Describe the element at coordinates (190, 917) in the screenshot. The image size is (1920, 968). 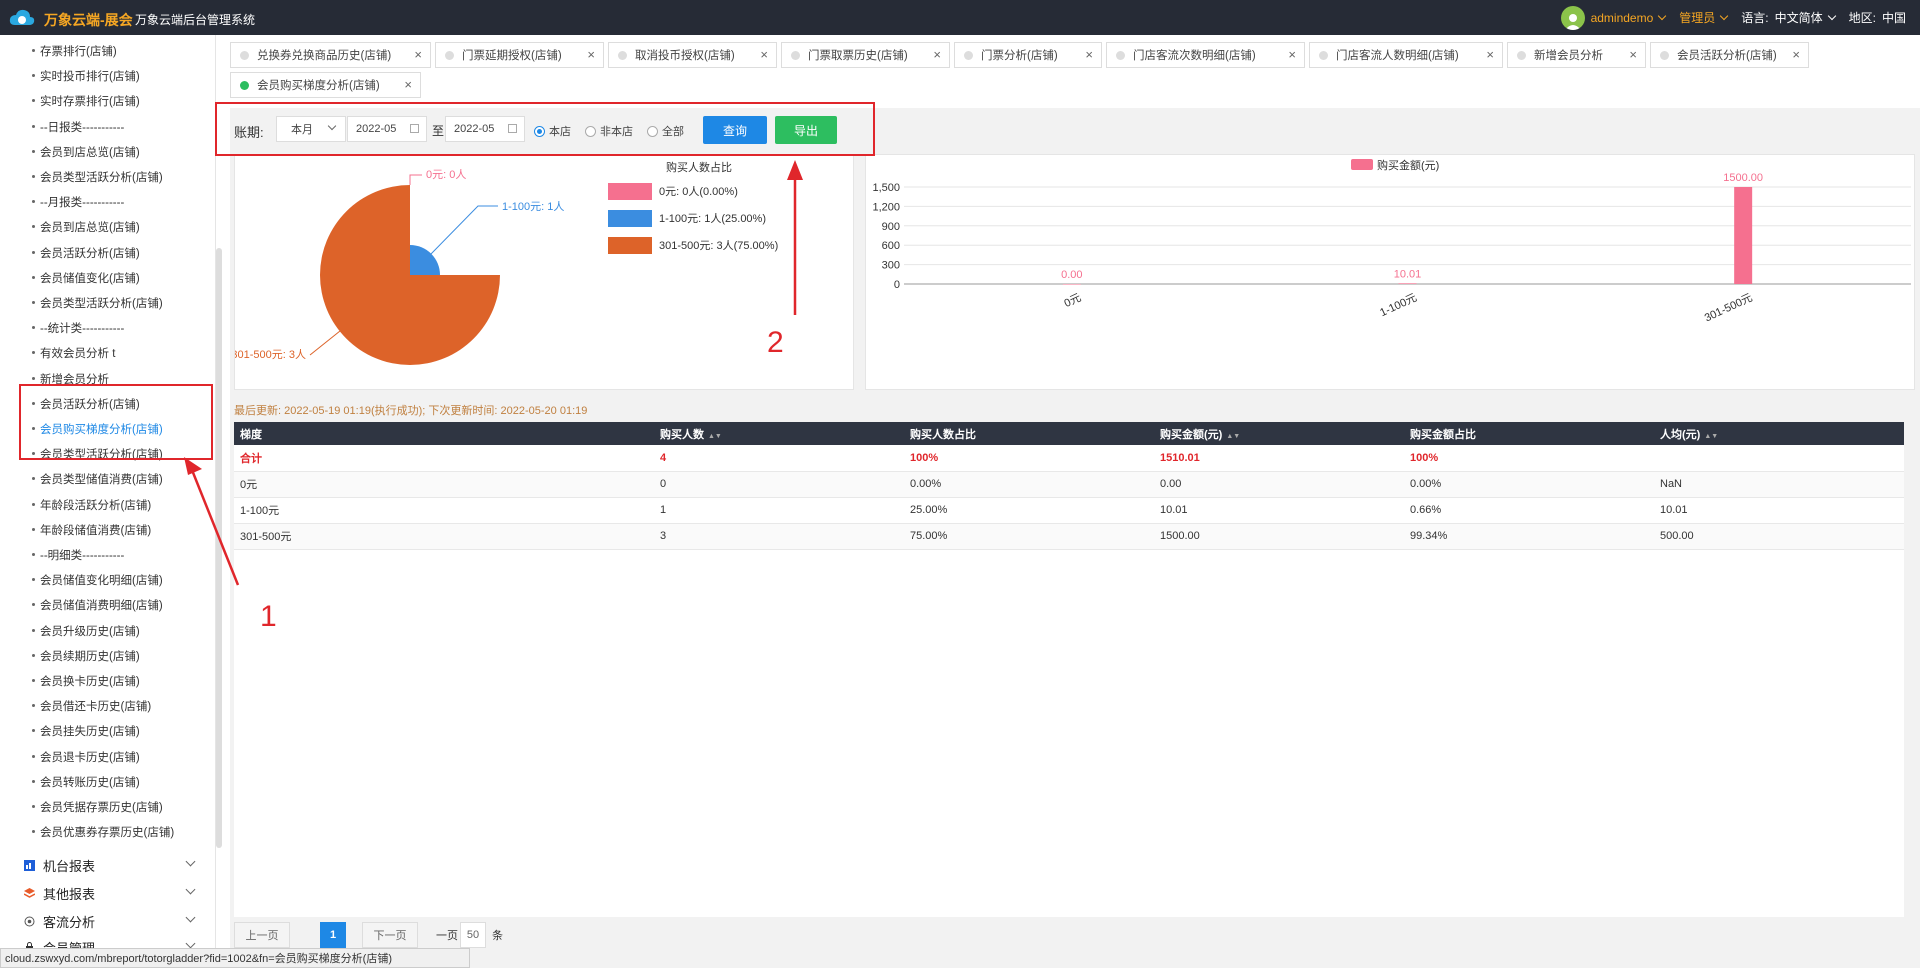
I see `chevron-down-icon` at that location.